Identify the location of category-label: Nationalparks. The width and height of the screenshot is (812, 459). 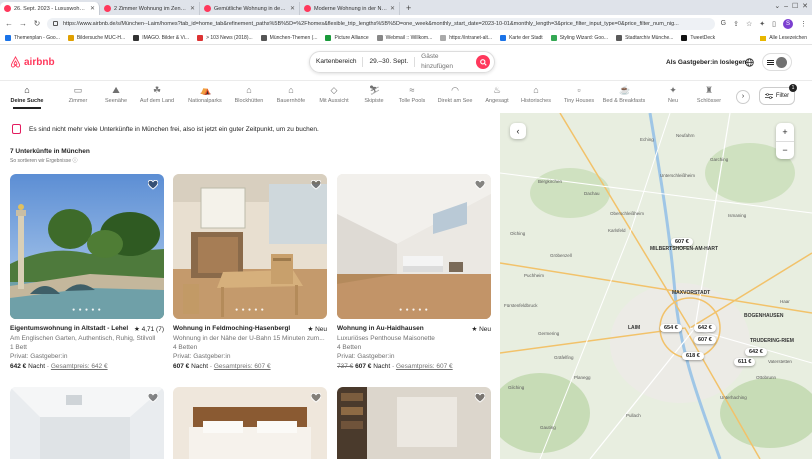
(205, 101).